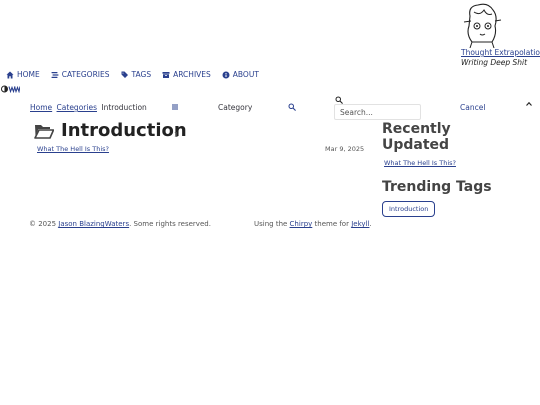 The image size is (540, 405). I want to click on site-title: Thought Extrapolations, so click(500, 52).